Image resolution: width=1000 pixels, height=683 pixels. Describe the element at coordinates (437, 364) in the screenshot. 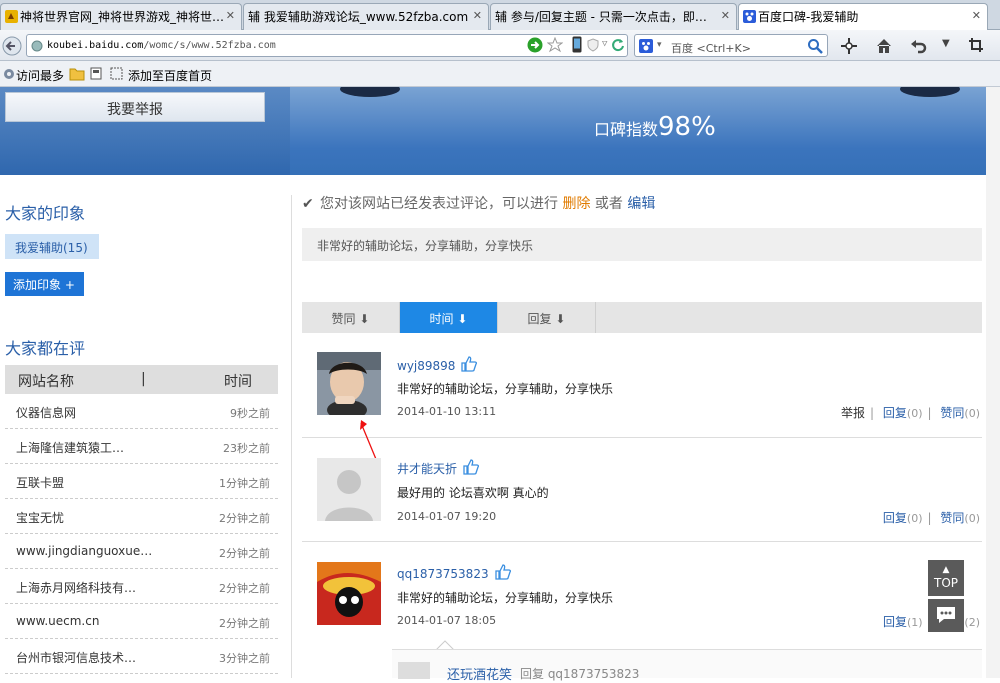

I see `comment-username: wyj89898` at that location.